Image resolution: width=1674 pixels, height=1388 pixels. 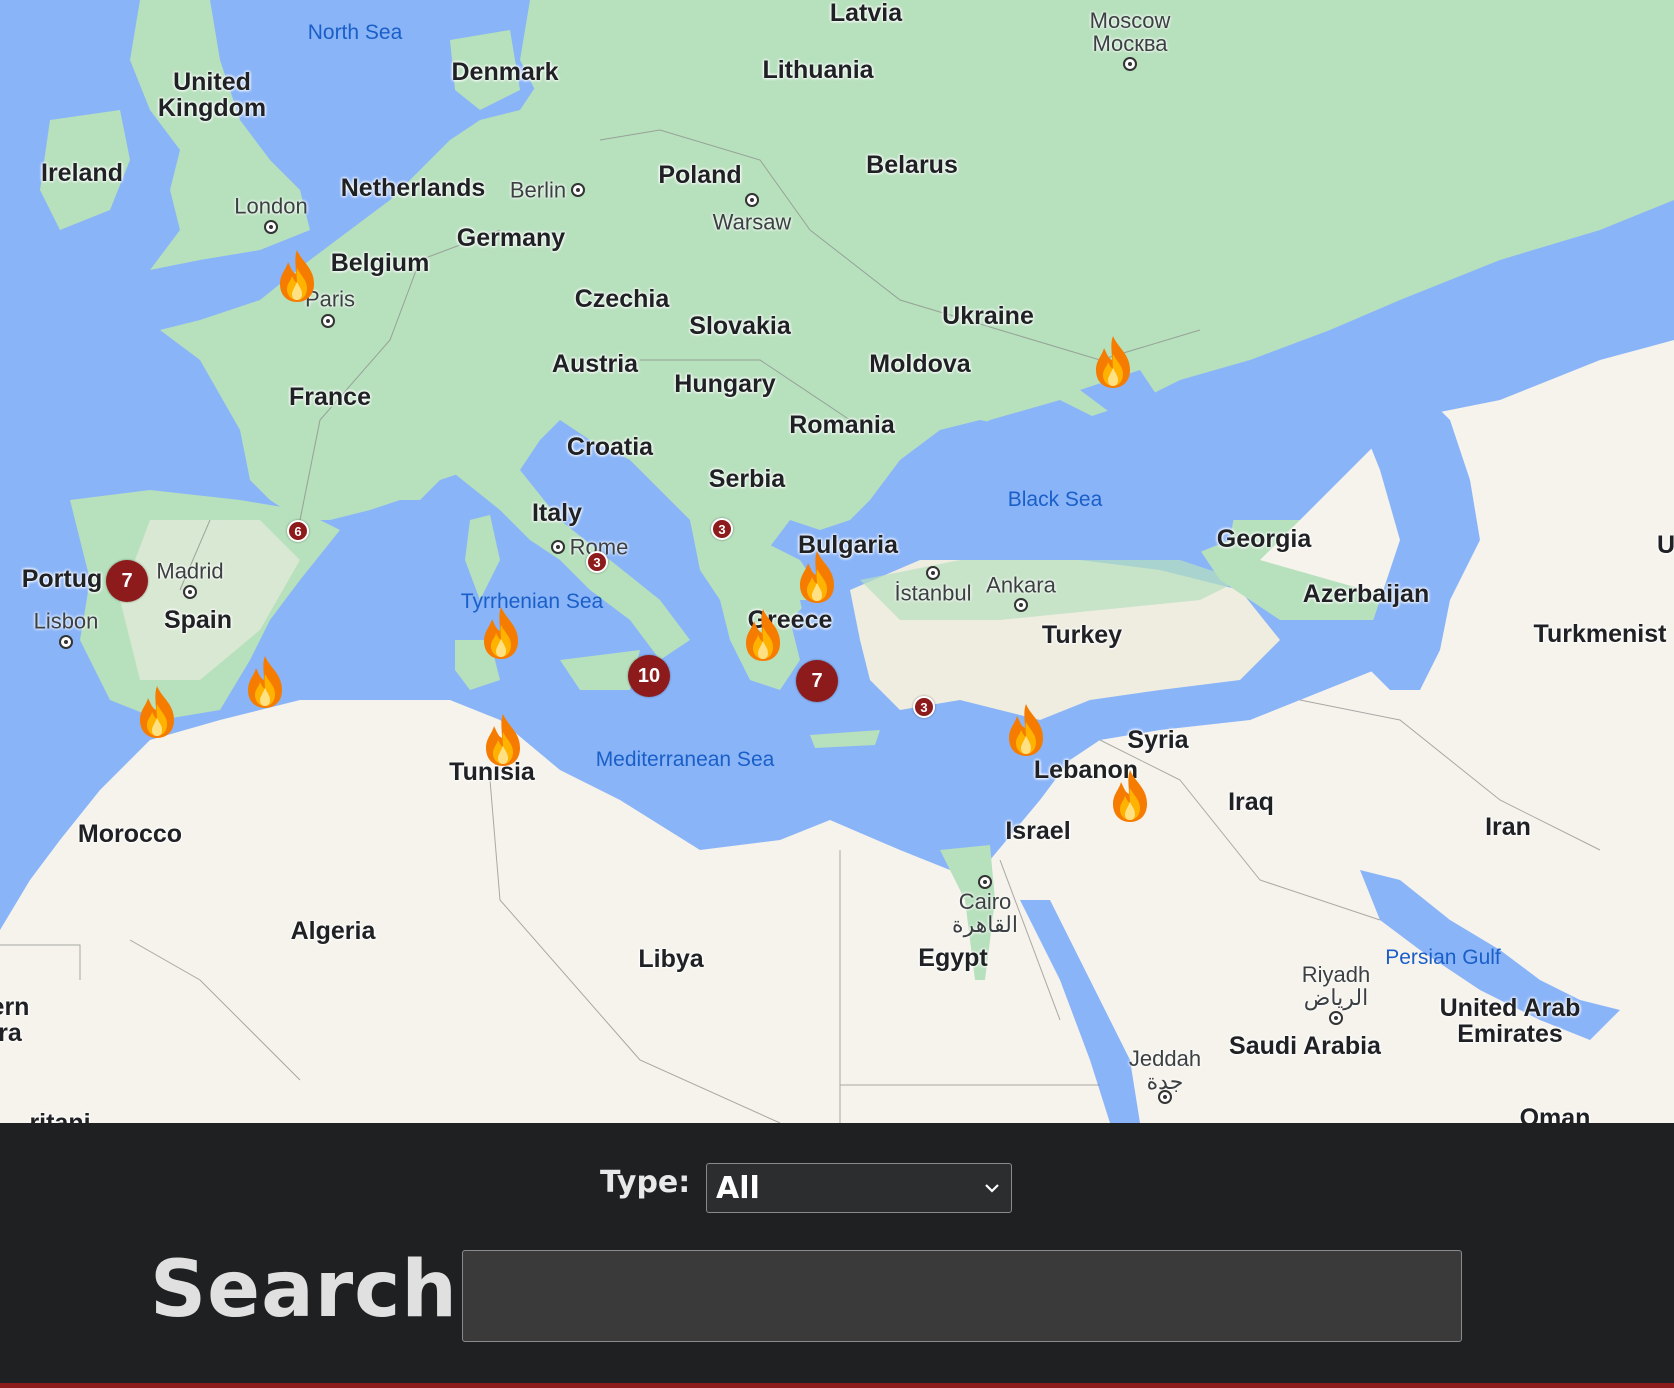 What do you see at coordinates (645, 1182) in the screenshot?
I see `type-label: Type:` at bounding box center [645, 1182].